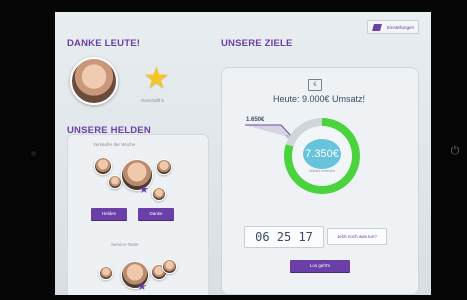 This screenshot has width=467, height=300. What do you see at coordinates (320, 266) in the screenshot?
I see `submit-button: Los geht's` at bounding box center [320, 266].